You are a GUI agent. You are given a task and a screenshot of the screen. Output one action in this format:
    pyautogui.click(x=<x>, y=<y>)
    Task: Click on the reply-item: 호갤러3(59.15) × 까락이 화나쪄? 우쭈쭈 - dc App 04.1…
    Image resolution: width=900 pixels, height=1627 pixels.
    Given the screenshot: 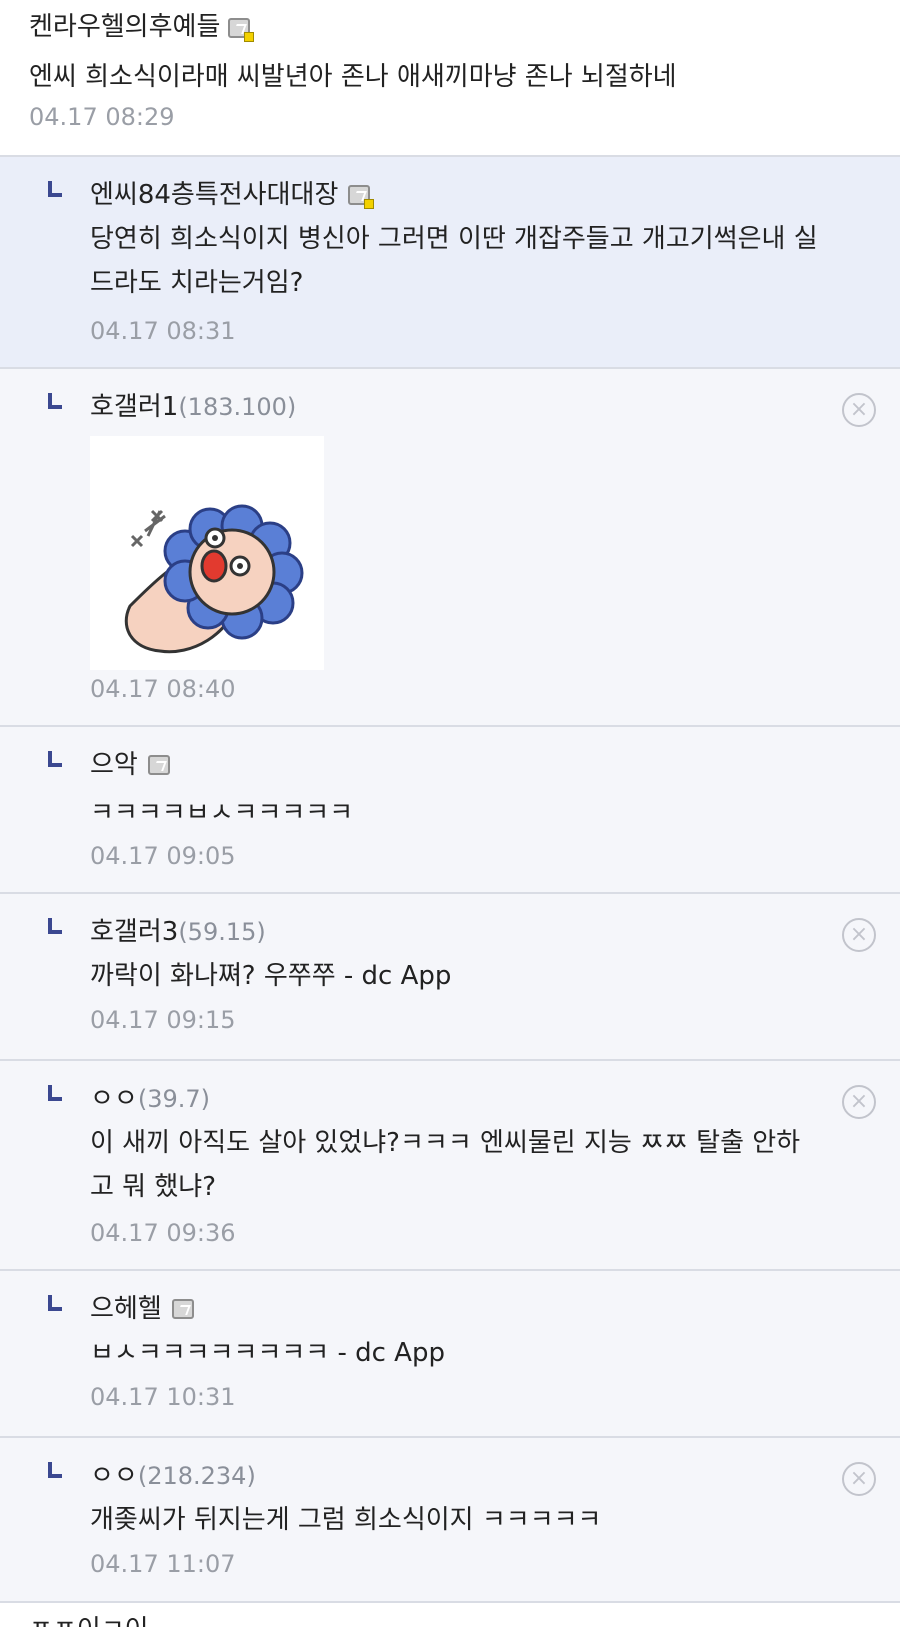 What is the action you would take?
    pyautogui.click(x=450, y=975)
    